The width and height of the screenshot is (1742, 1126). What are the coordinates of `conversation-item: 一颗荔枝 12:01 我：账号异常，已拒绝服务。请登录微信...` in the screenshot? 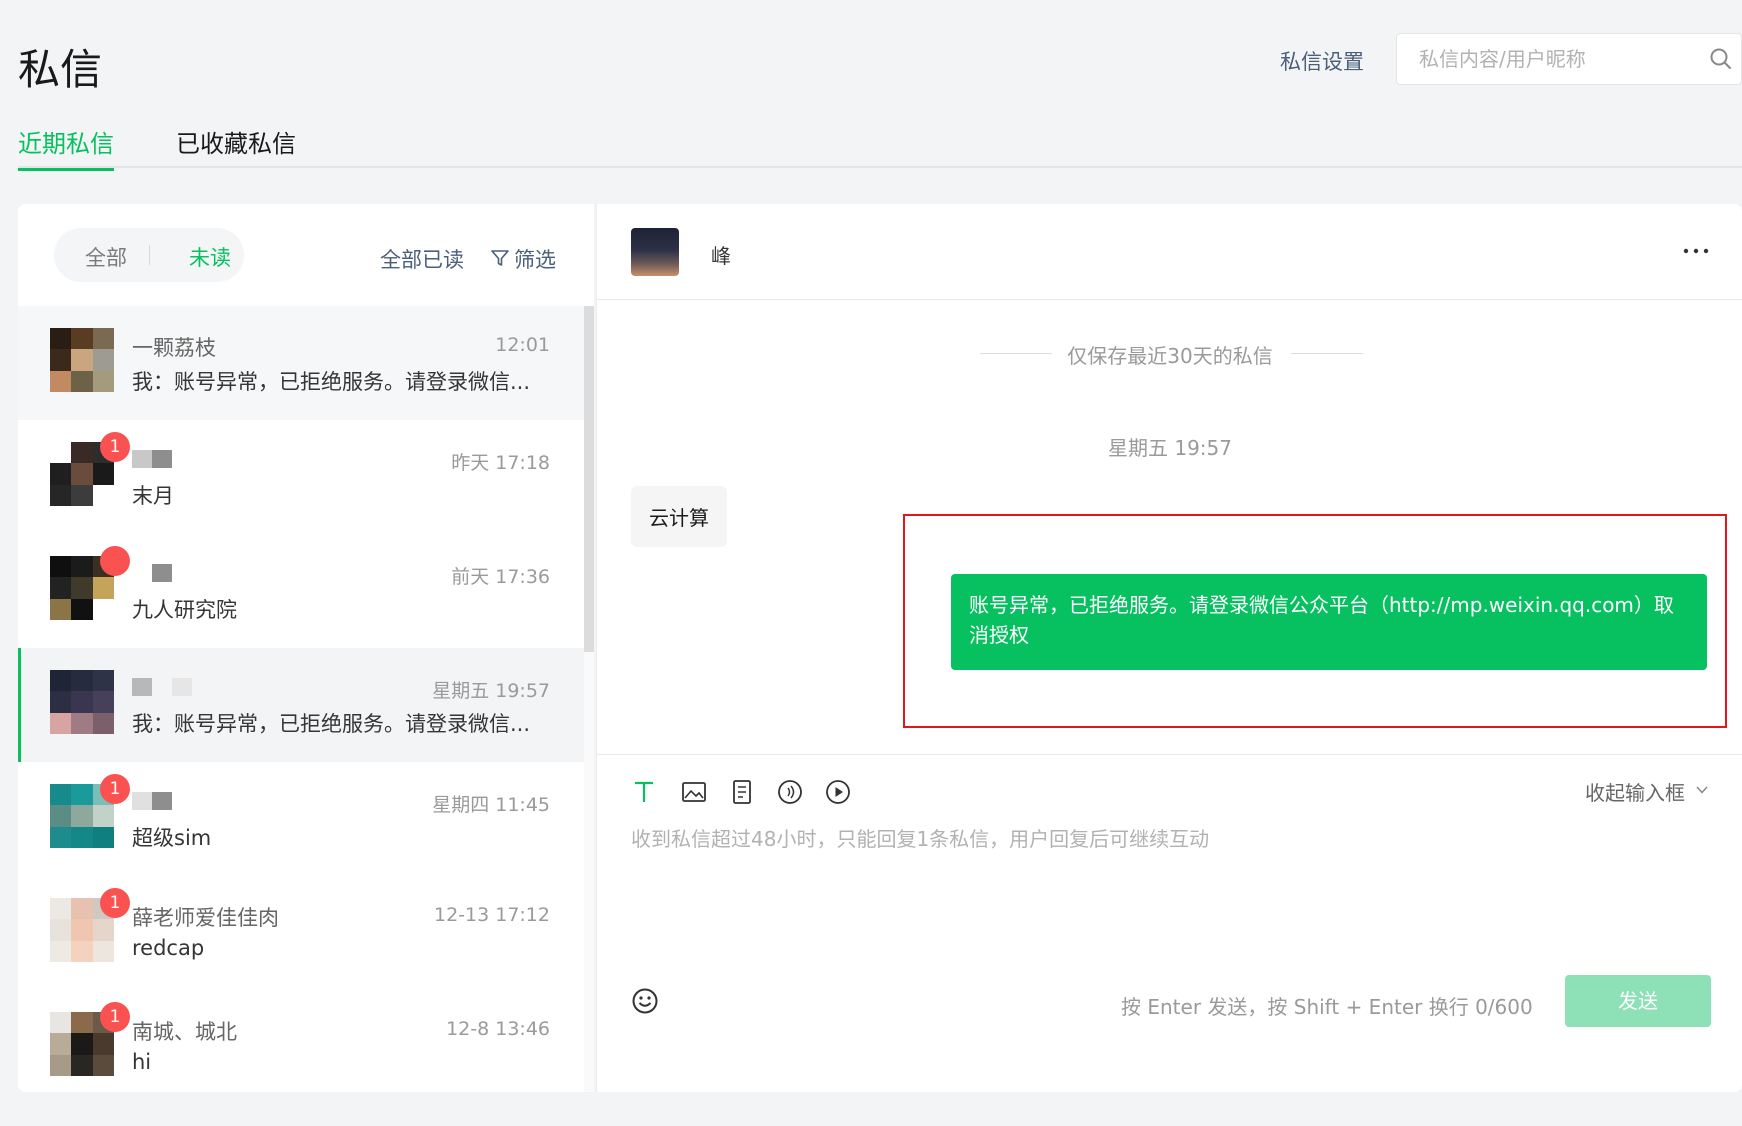 It's located at (301, 363).